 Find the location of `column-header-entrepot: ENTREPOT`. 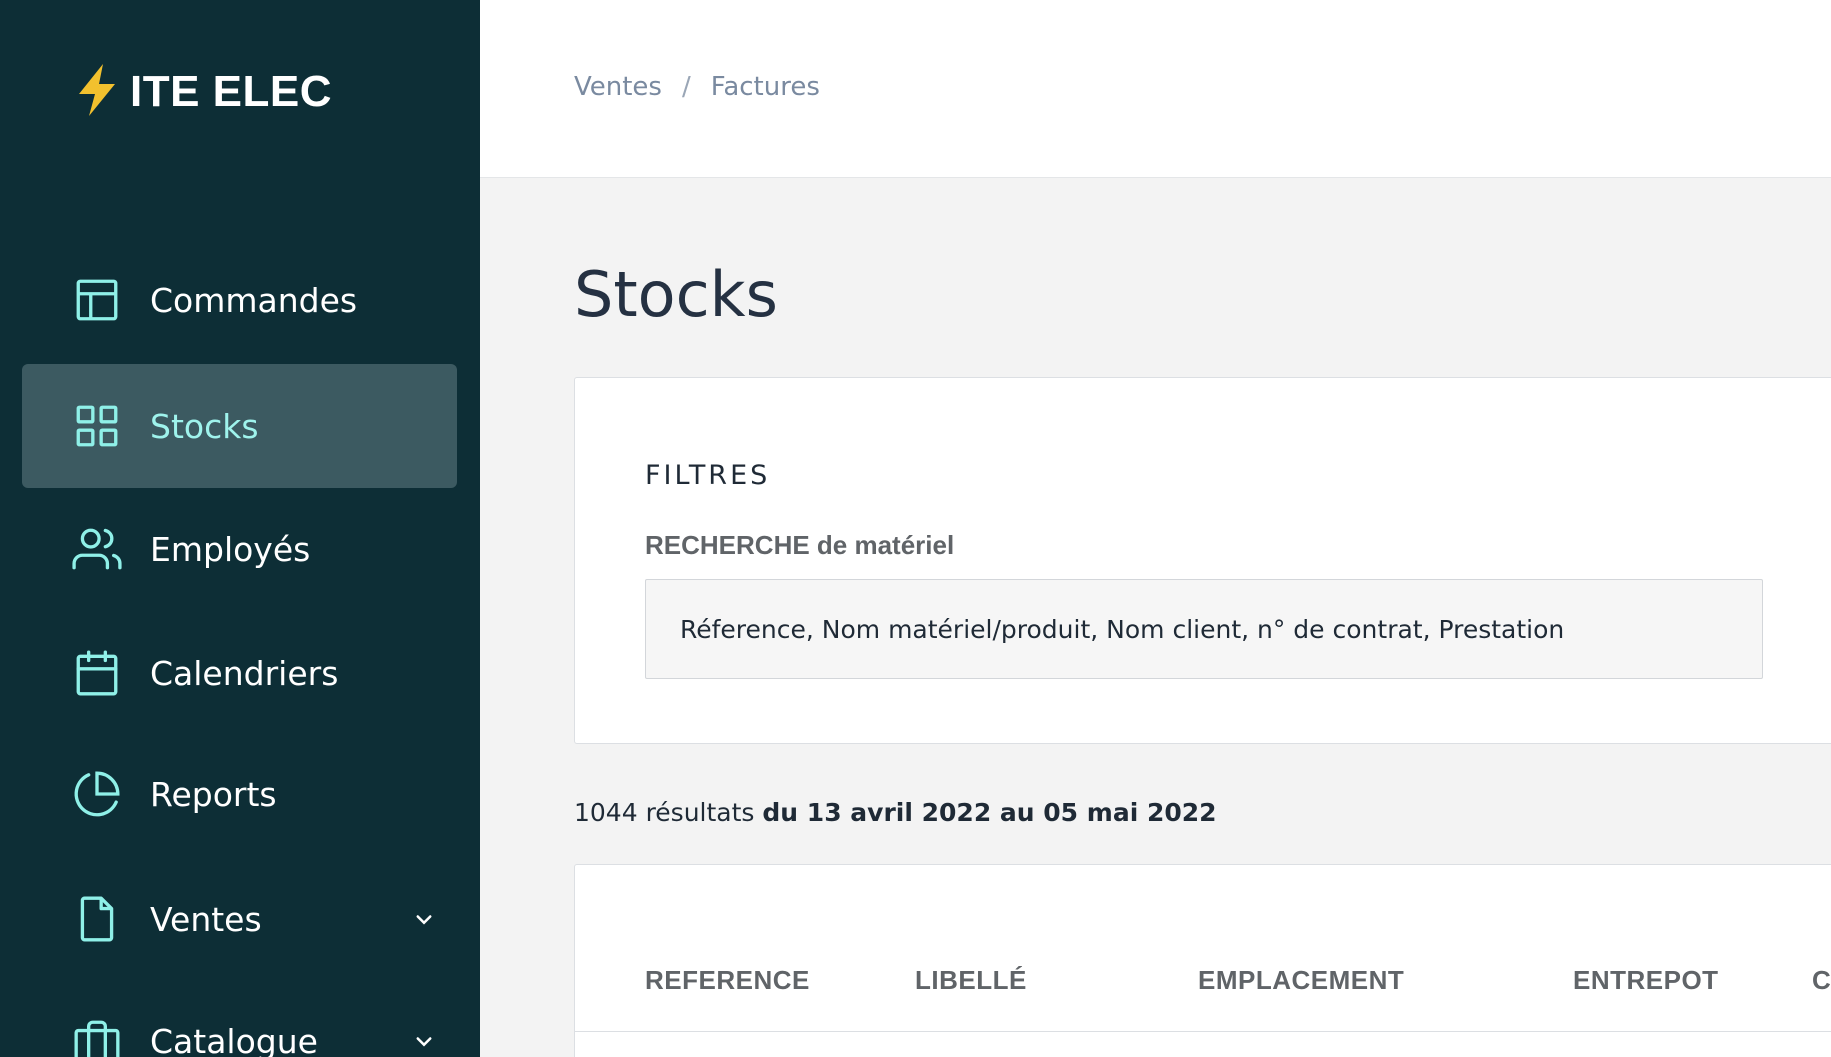

column-header-entrepot: ENTREPOT is located at coordinates (1646, 980).